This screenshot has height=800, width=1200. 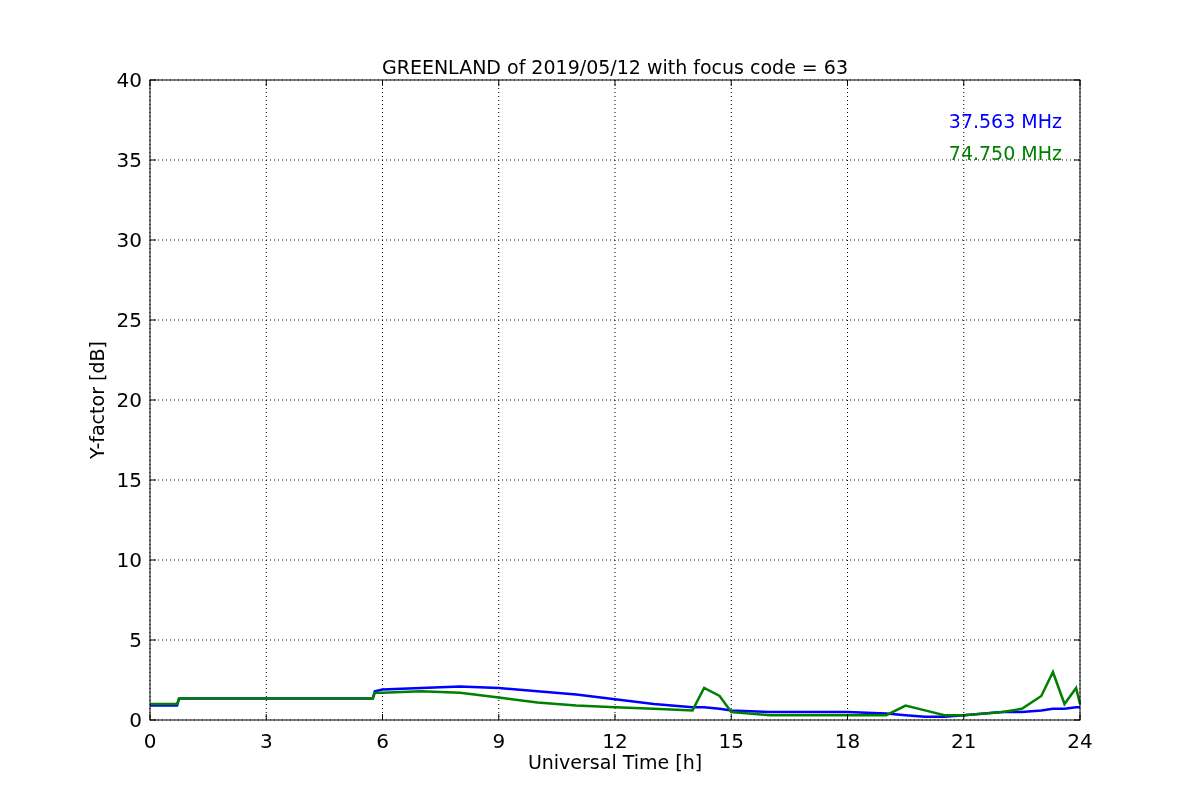 I want to click on x-tick-label: 9, so click(x=499, y=741).